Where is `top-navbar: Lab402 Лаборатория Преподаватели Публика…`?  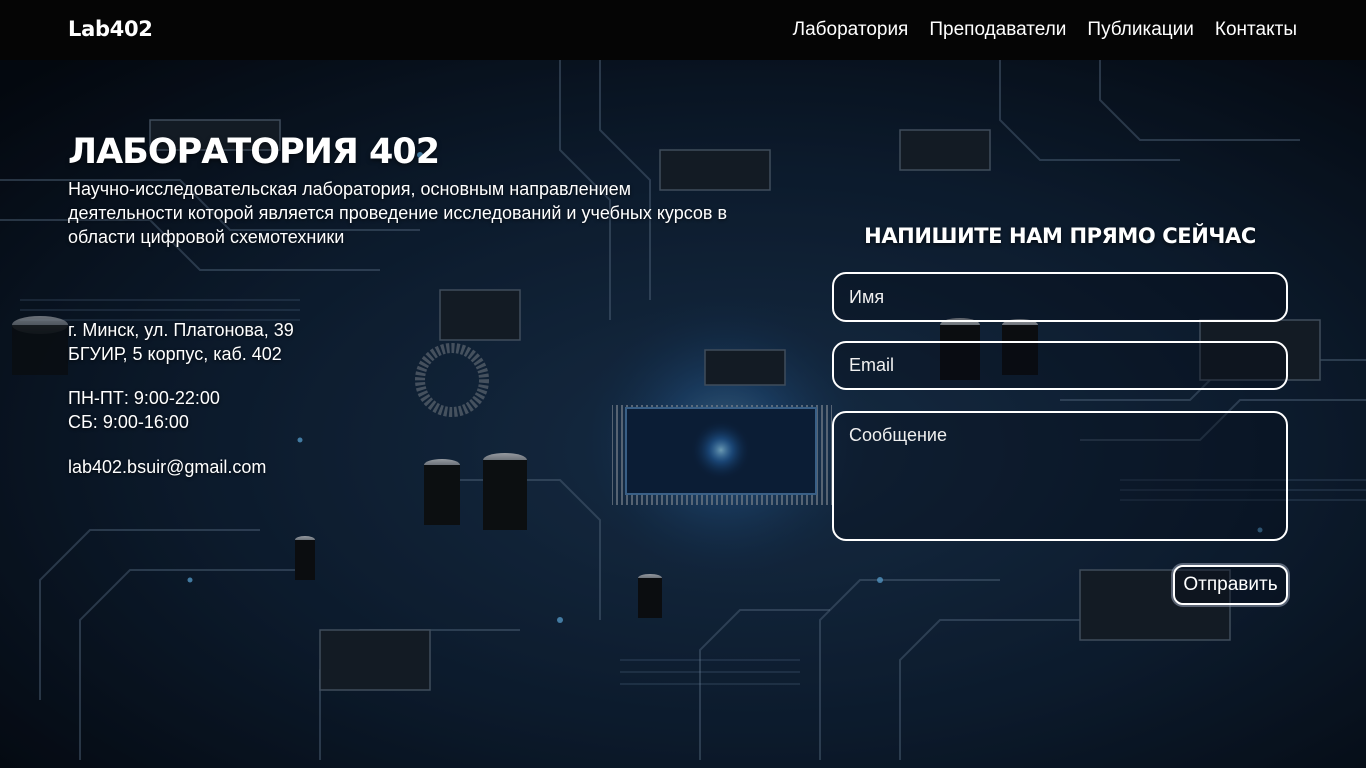
top-navbar: Lab402 Лаборатория Преподаватели Публика… is located at coordinates (683, 30).